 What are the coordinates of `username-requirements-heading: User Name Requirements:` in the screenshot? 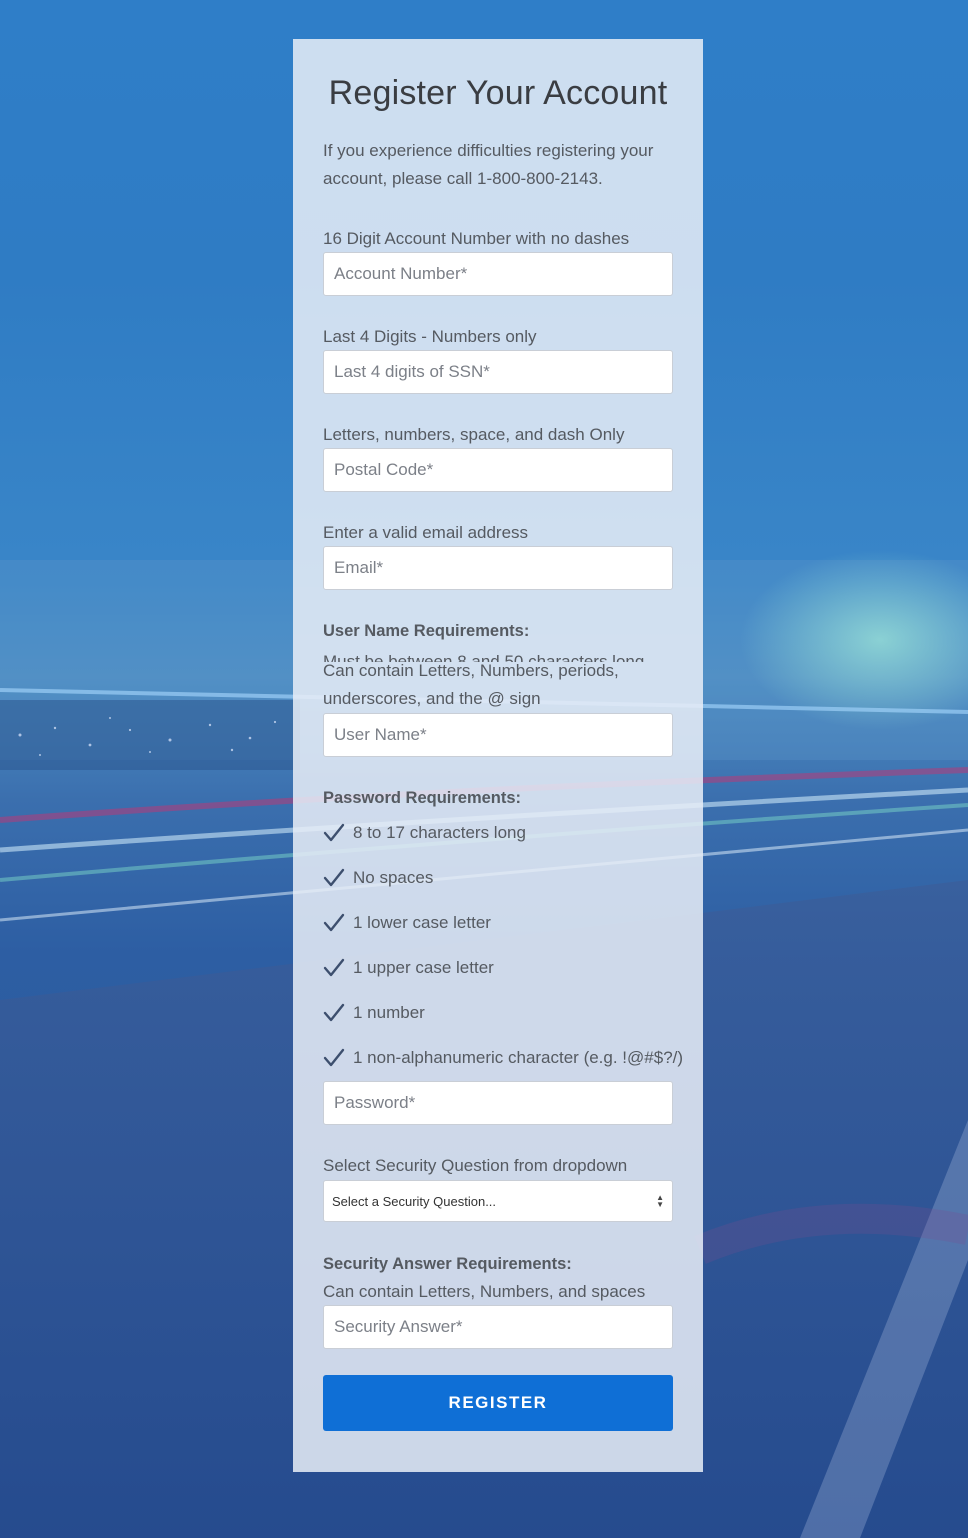 It's located at (426, 631).